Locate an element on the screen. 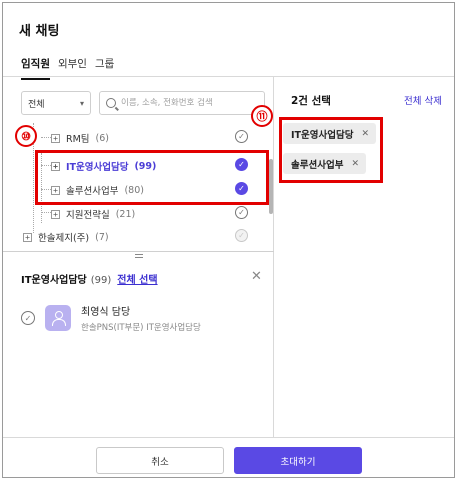 This screenshot has height=480, width=457. cancel-button: 취소 is located at coordinates (160, 460).